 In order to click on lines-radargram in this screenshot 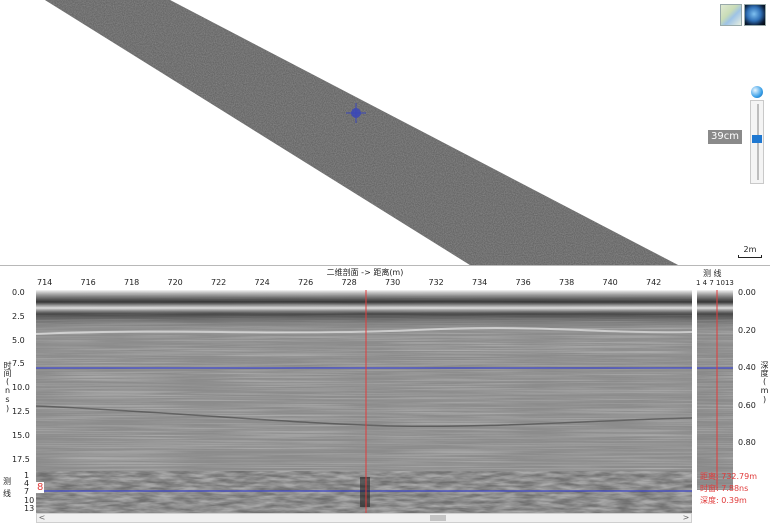, I will do `click(715, 390)`.